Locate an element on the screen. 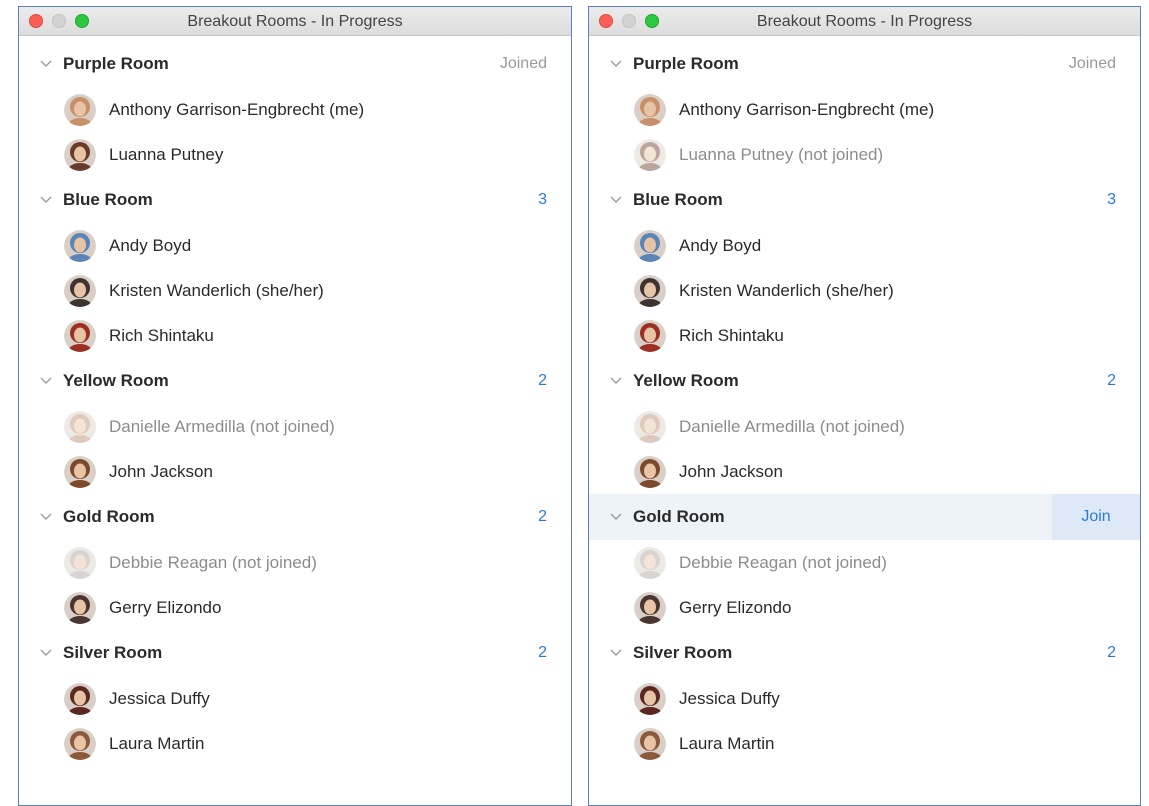 The width and height of the screenshot is (1149, 806). participant-name: John Jackson is located at coordinates (731, 471).